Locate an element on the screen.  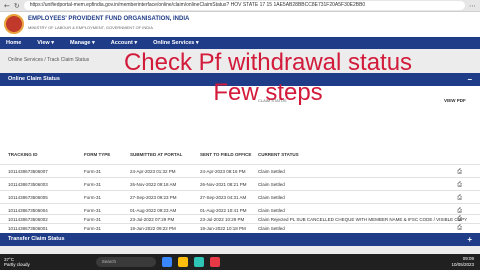
sent-at: 19-Jun-2022 10:18 PM is located at coordinates (223, 228).